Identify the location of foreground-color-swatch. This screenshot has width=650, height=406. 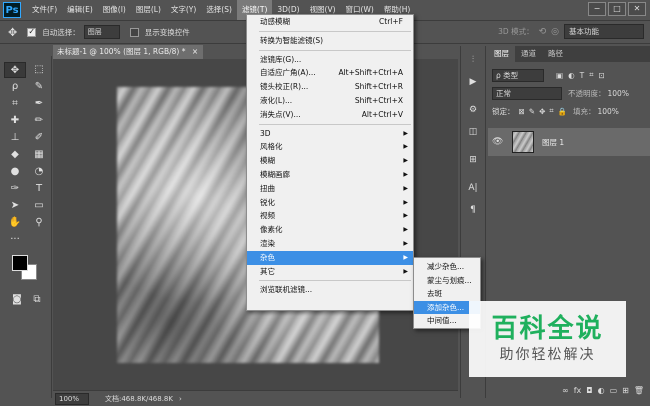
(20, 263).